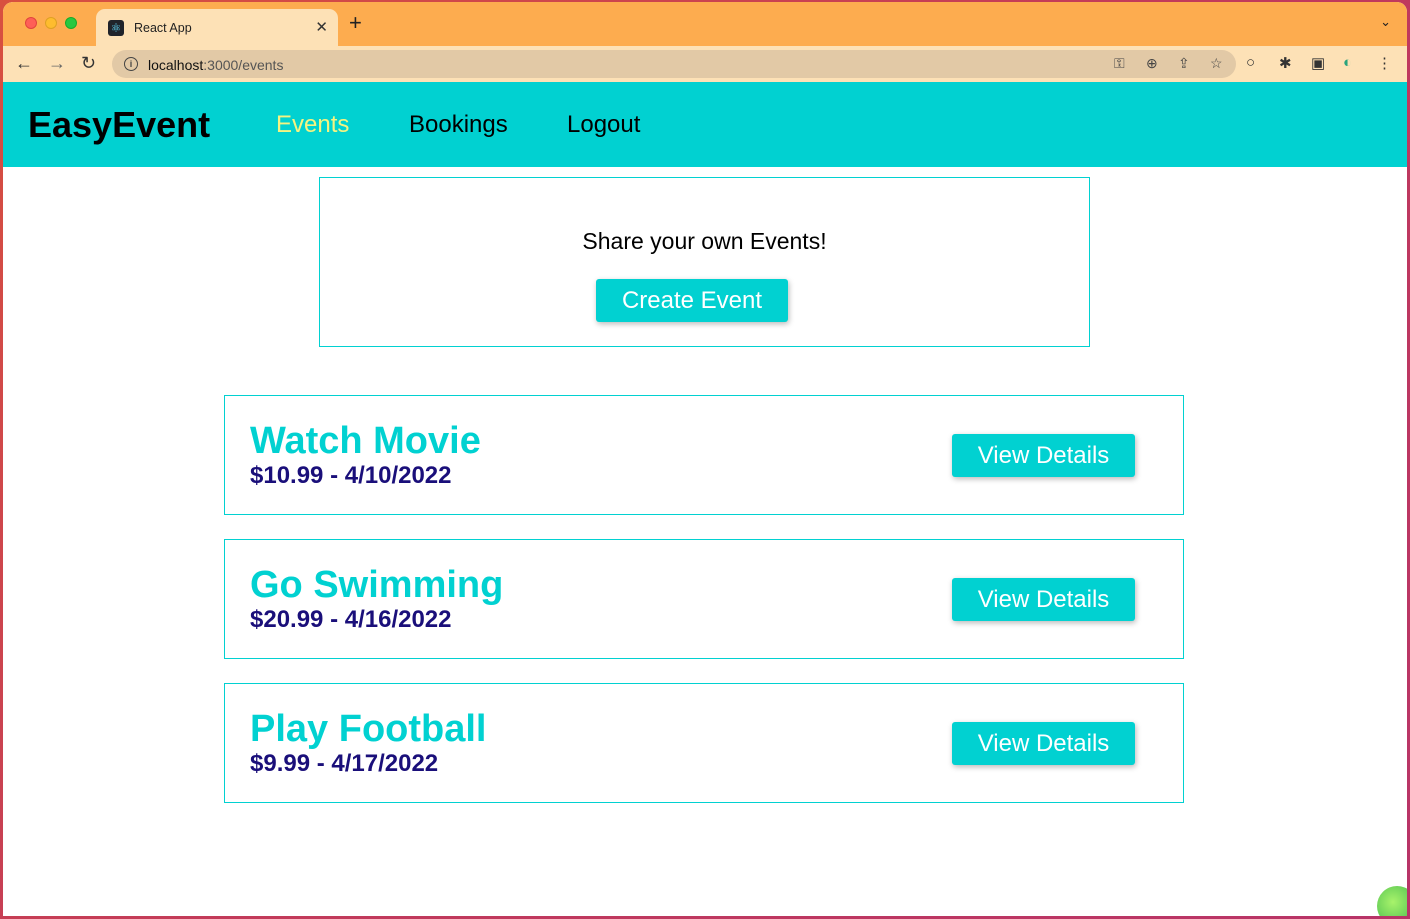  What do you see at coordinates (1119, 63) in the screenshot?
I see `key-icon: ⚿` at bounding box center [1119, 63].